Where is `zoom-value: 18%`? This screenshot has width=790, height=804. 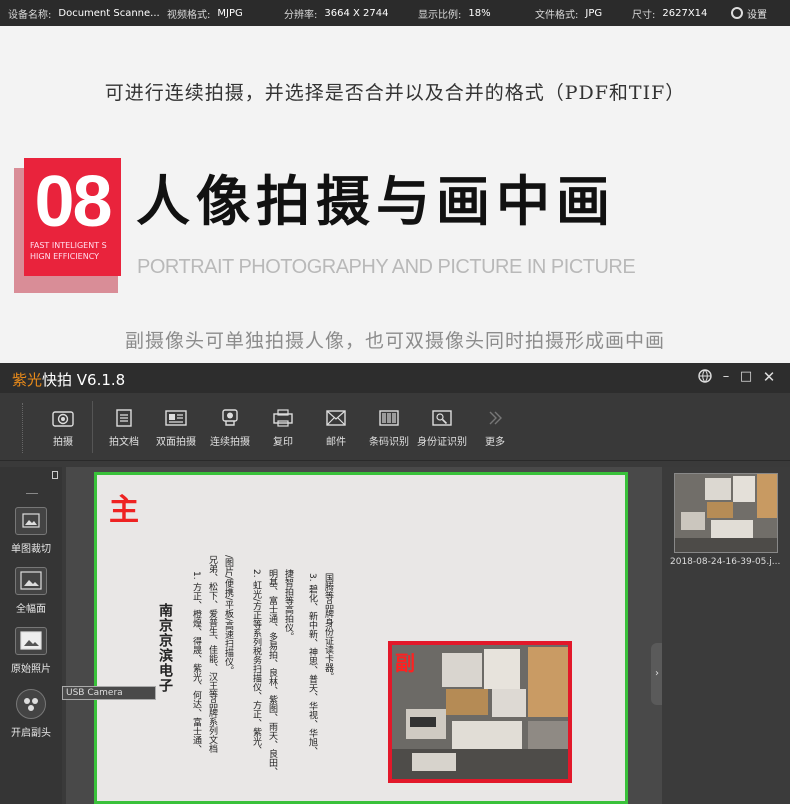 zoom-value: 18% is located at coordinates (479, 13).